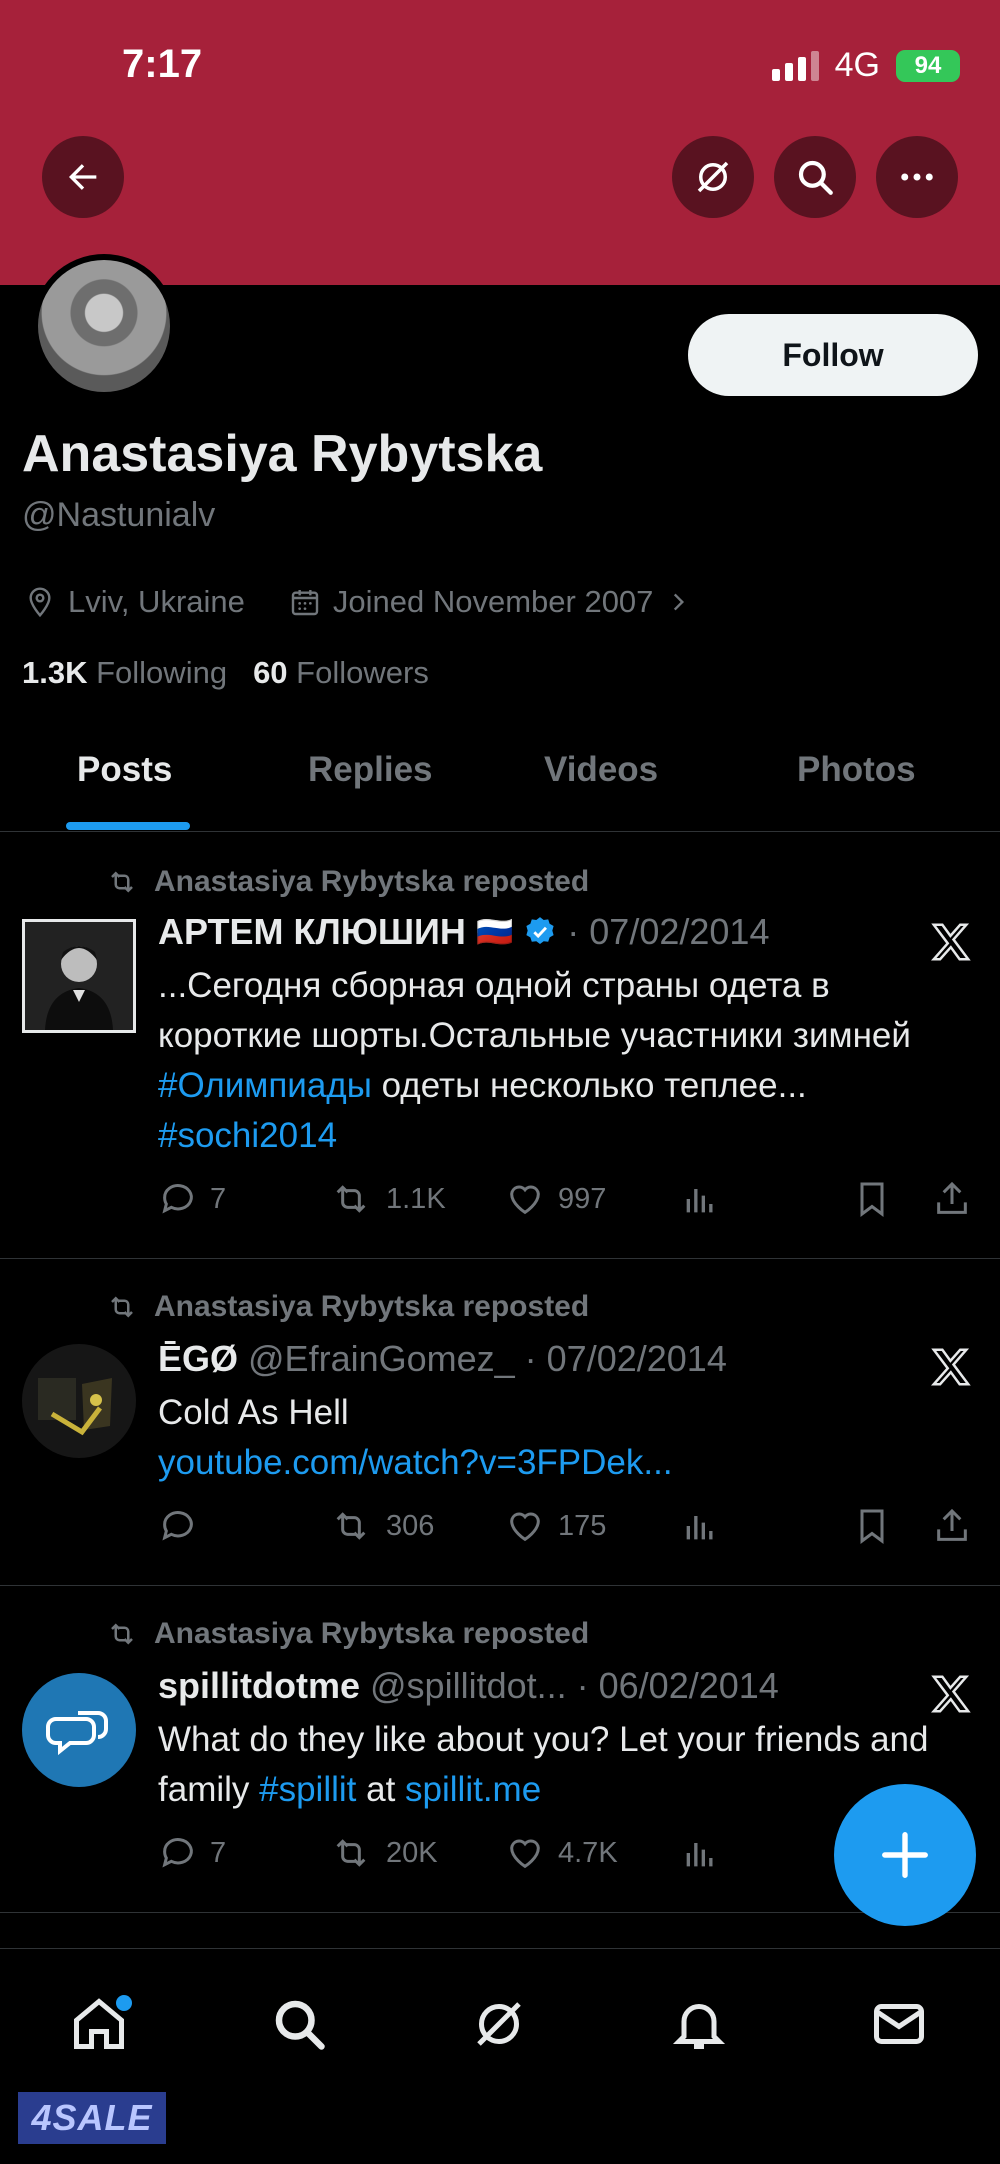 This screenshot has width=1000, height=2164. What do you see at coordinates (40, 602) in the screenshot?
I see `location-icon` at bounding box center [40, 602].